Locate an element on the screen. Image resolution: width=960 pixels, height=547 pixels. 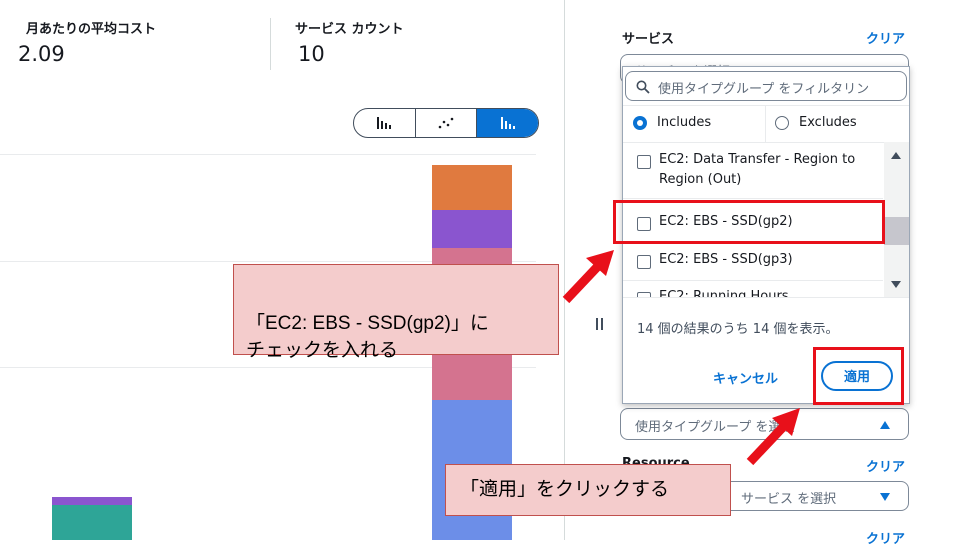
includes-label: Includes is located at coordinates (684, 122).